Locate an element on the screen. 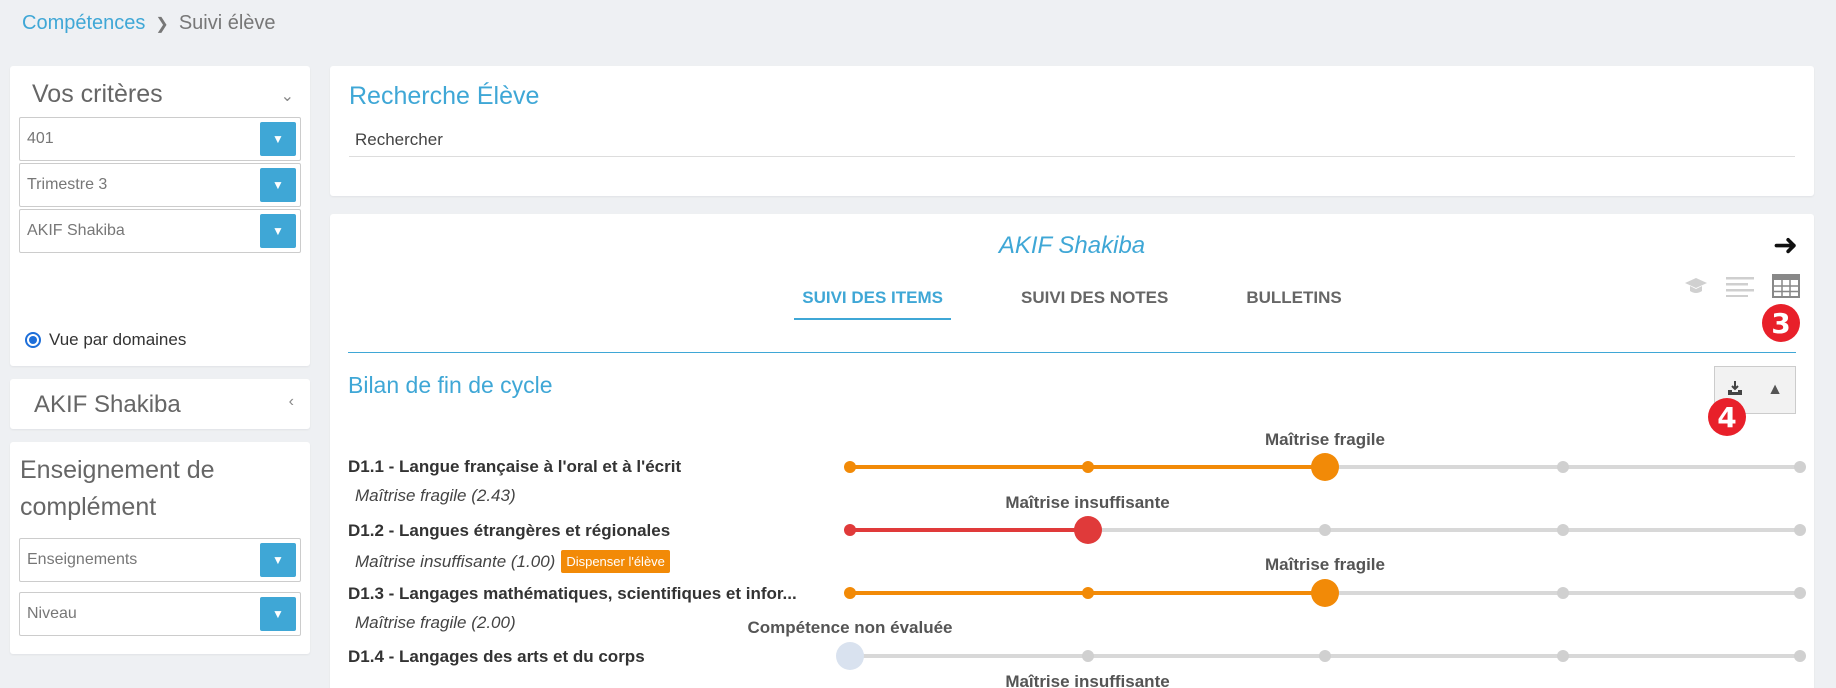 This screenshot has width=1836, height=688. period-select: Trimestre 3 ▼ is located at coordinates (160, 185).